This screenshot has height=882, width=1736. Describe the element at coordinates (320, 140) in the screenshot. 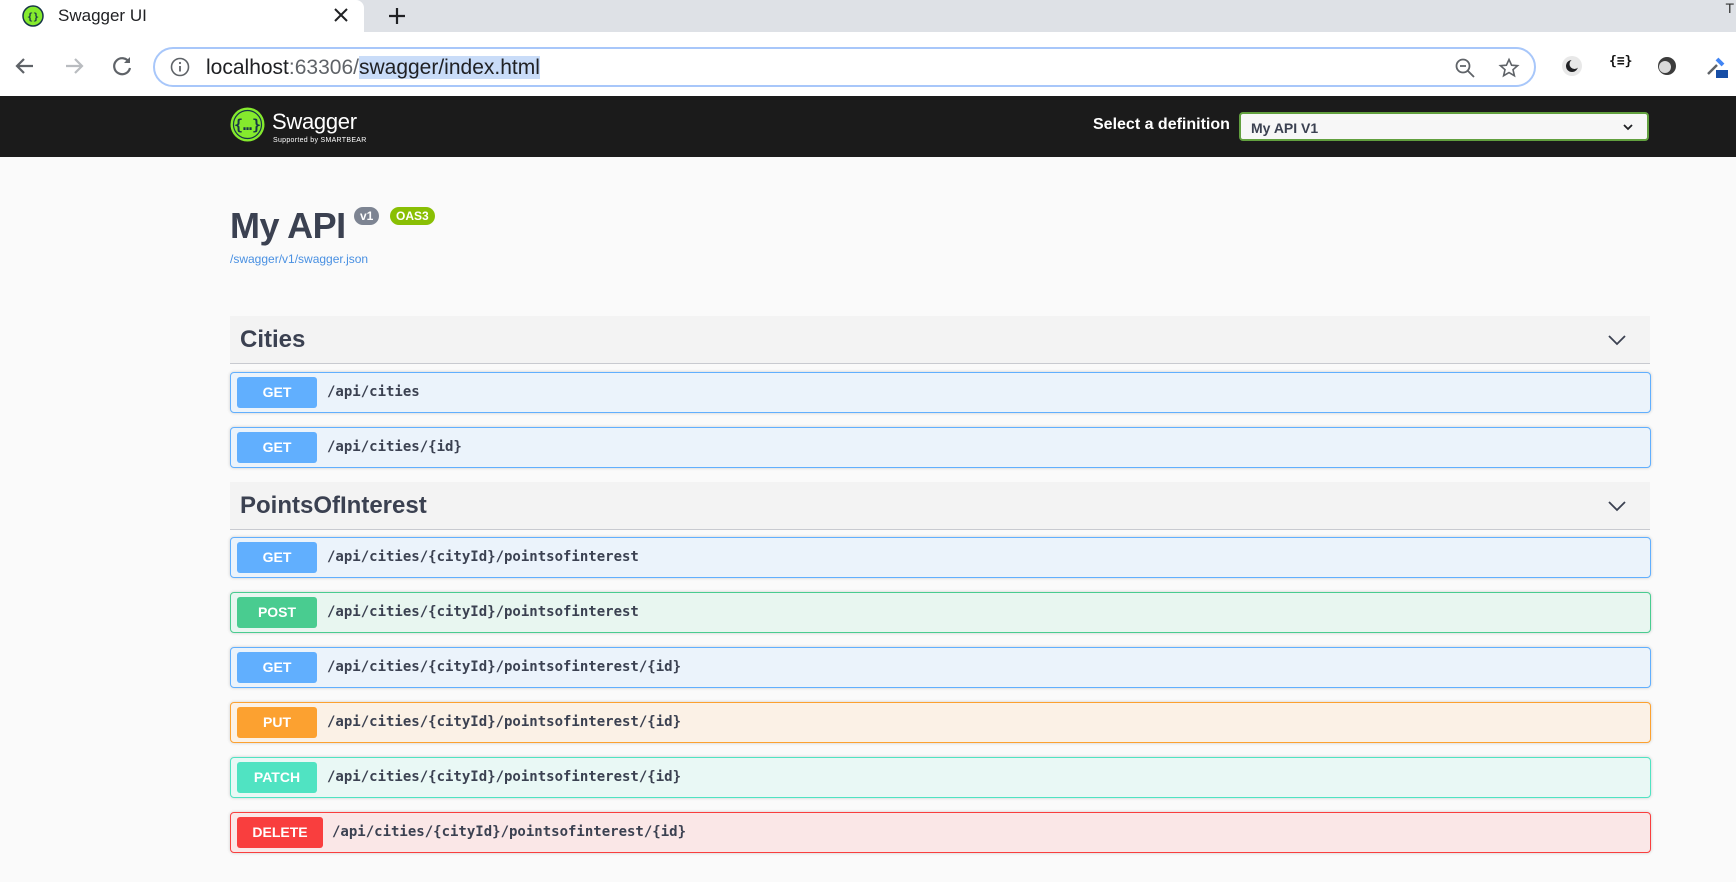

I see `logo-subtext: Supported by SMARTBEAR` at that location.